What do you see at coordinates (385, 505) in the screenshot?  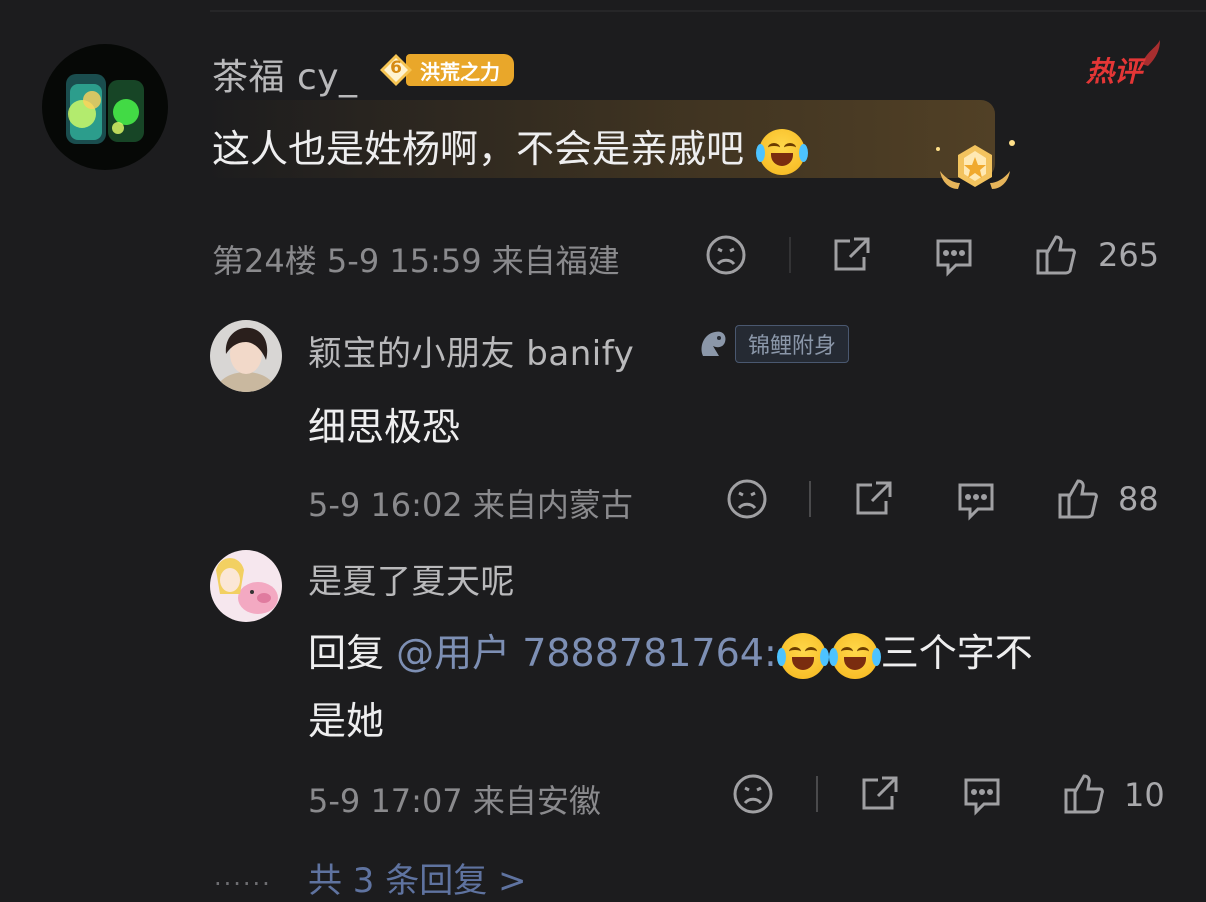 I see `reply-date: 5-9 16:02` at bounding box center [385, 505].